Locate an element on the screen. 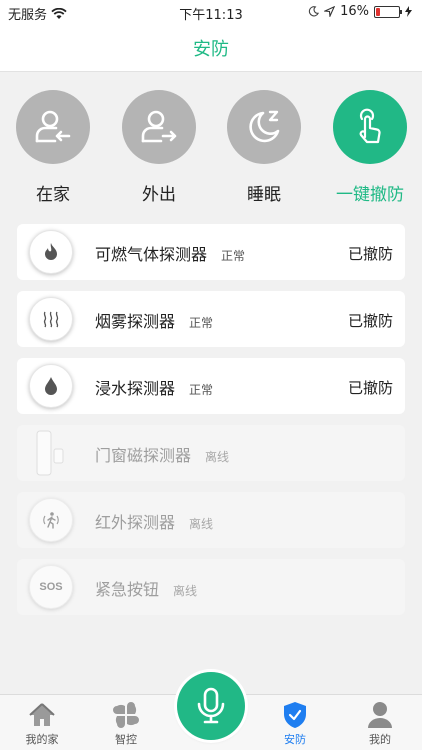 This screenshot has width=422, height=750. status-bar: 无服务 下午11:13 16% is located at coordinates (211, 12).